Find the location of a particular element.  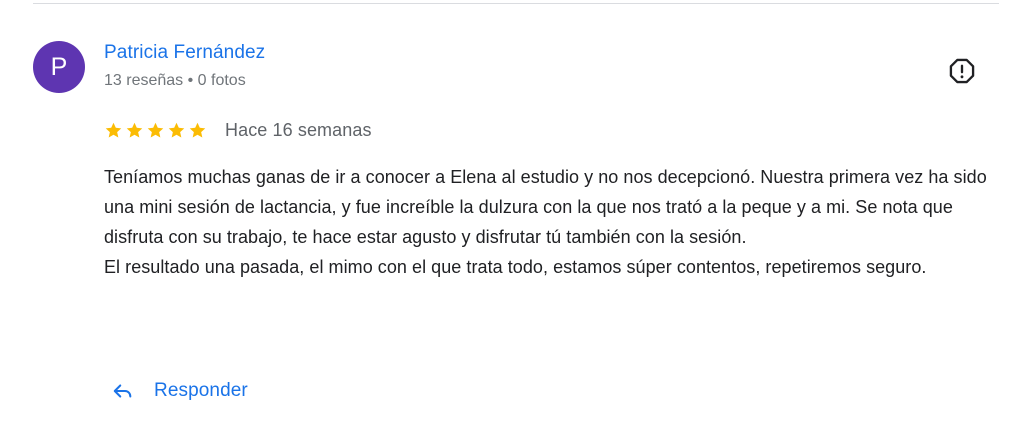

star-rating is located at coordinates (155, 130).